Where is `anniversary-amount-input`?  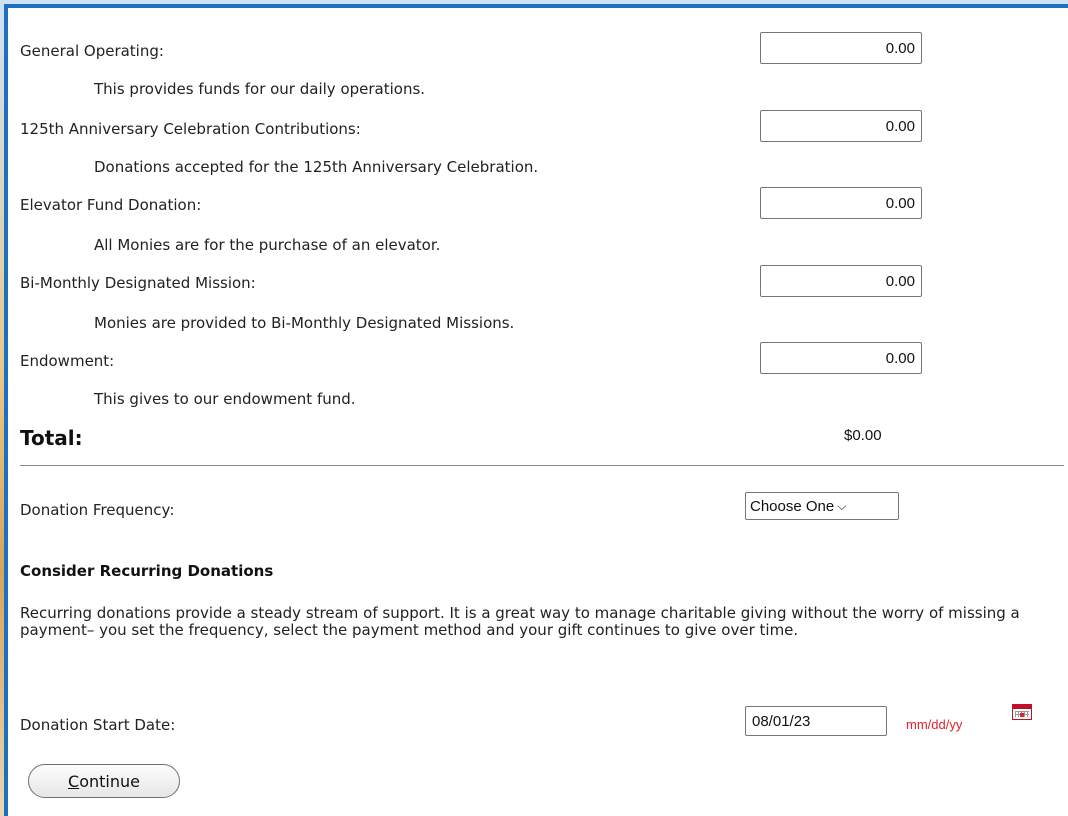
anniversary-amount-input is located at coordinates (841, 126).